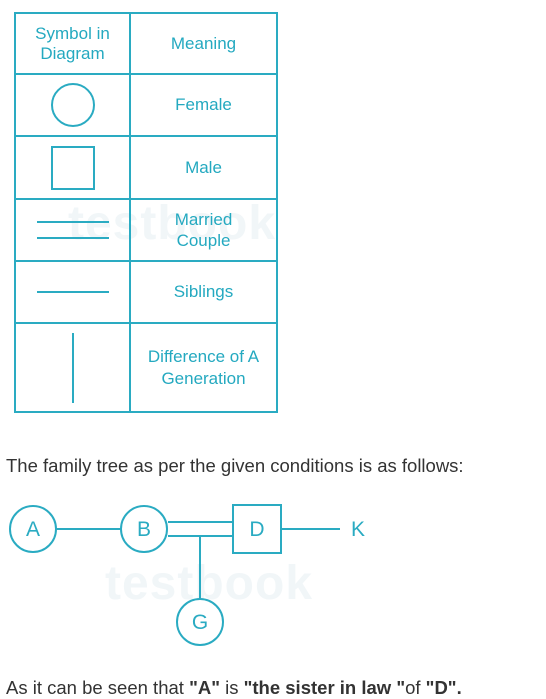 Image resolution: width=546 pixels, height=699 pixels. What do you see at coordinates (256, 529) in the screenshot?
I see `node-d-label: D` at bounding box center [256, 529].